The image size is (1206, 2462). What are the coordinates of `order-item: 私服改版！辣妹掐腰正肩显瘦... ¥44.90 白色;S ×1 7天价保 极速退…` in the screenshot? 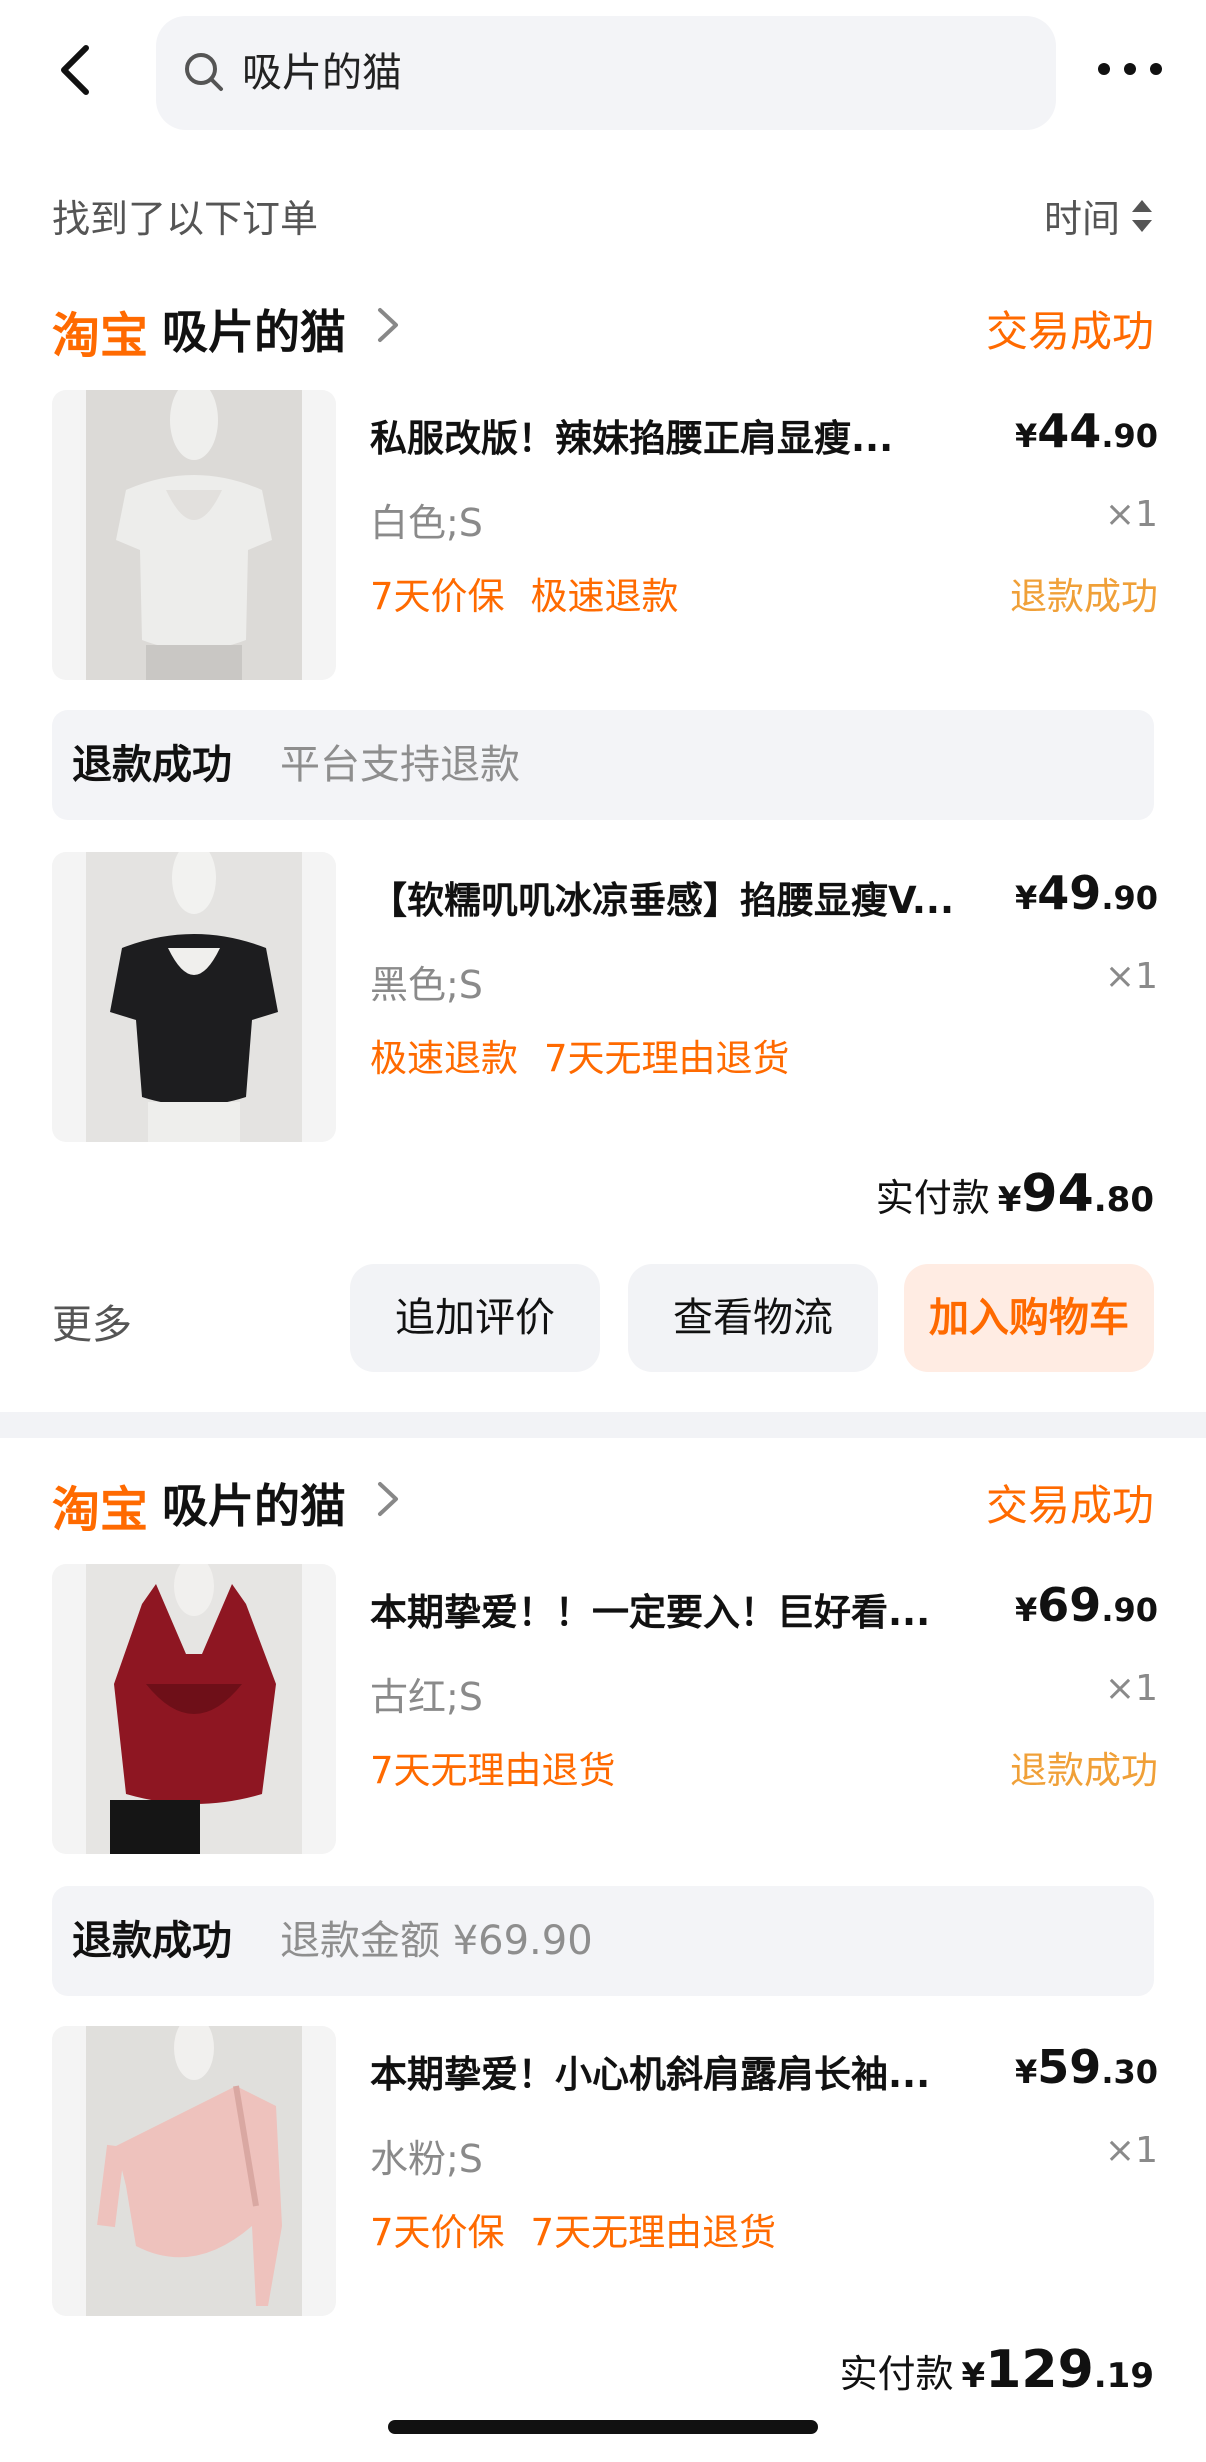 It's located at (605, 535).